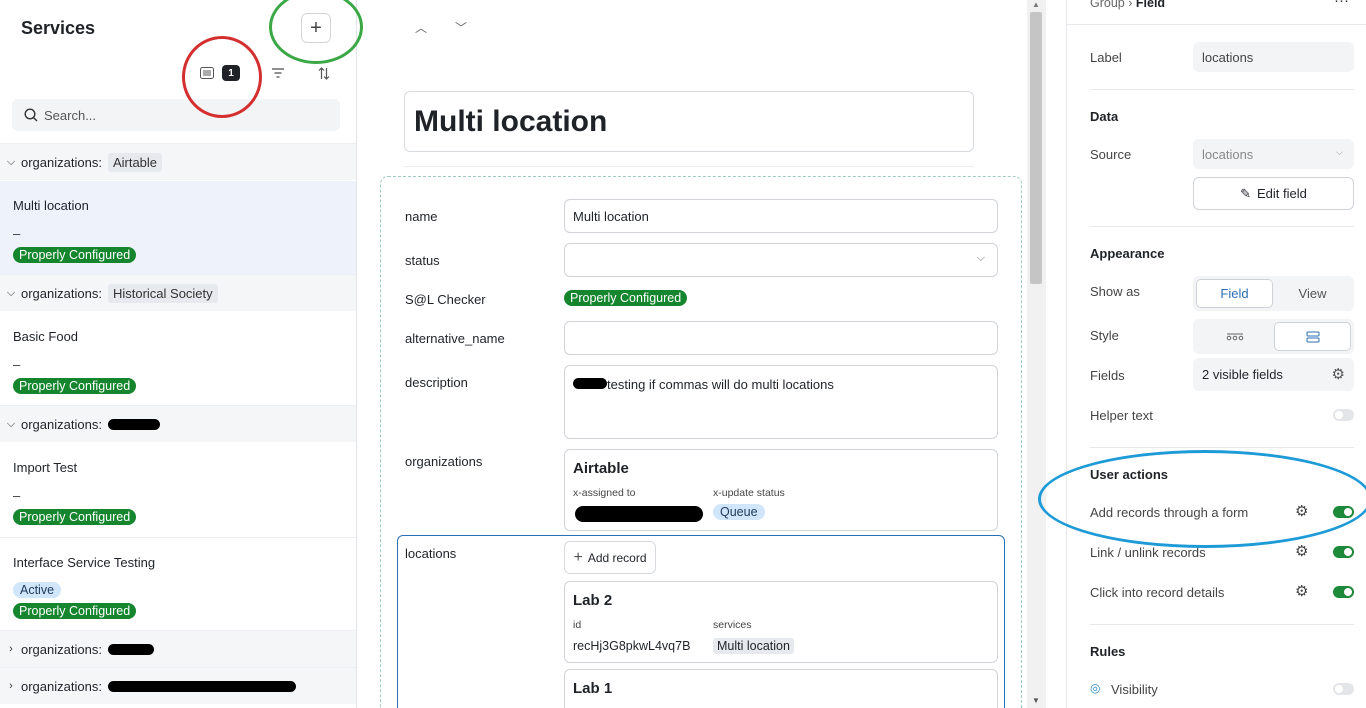 The image size is (1366, 708). I want to click on filter-count-badge: 1, so click(231, 73).